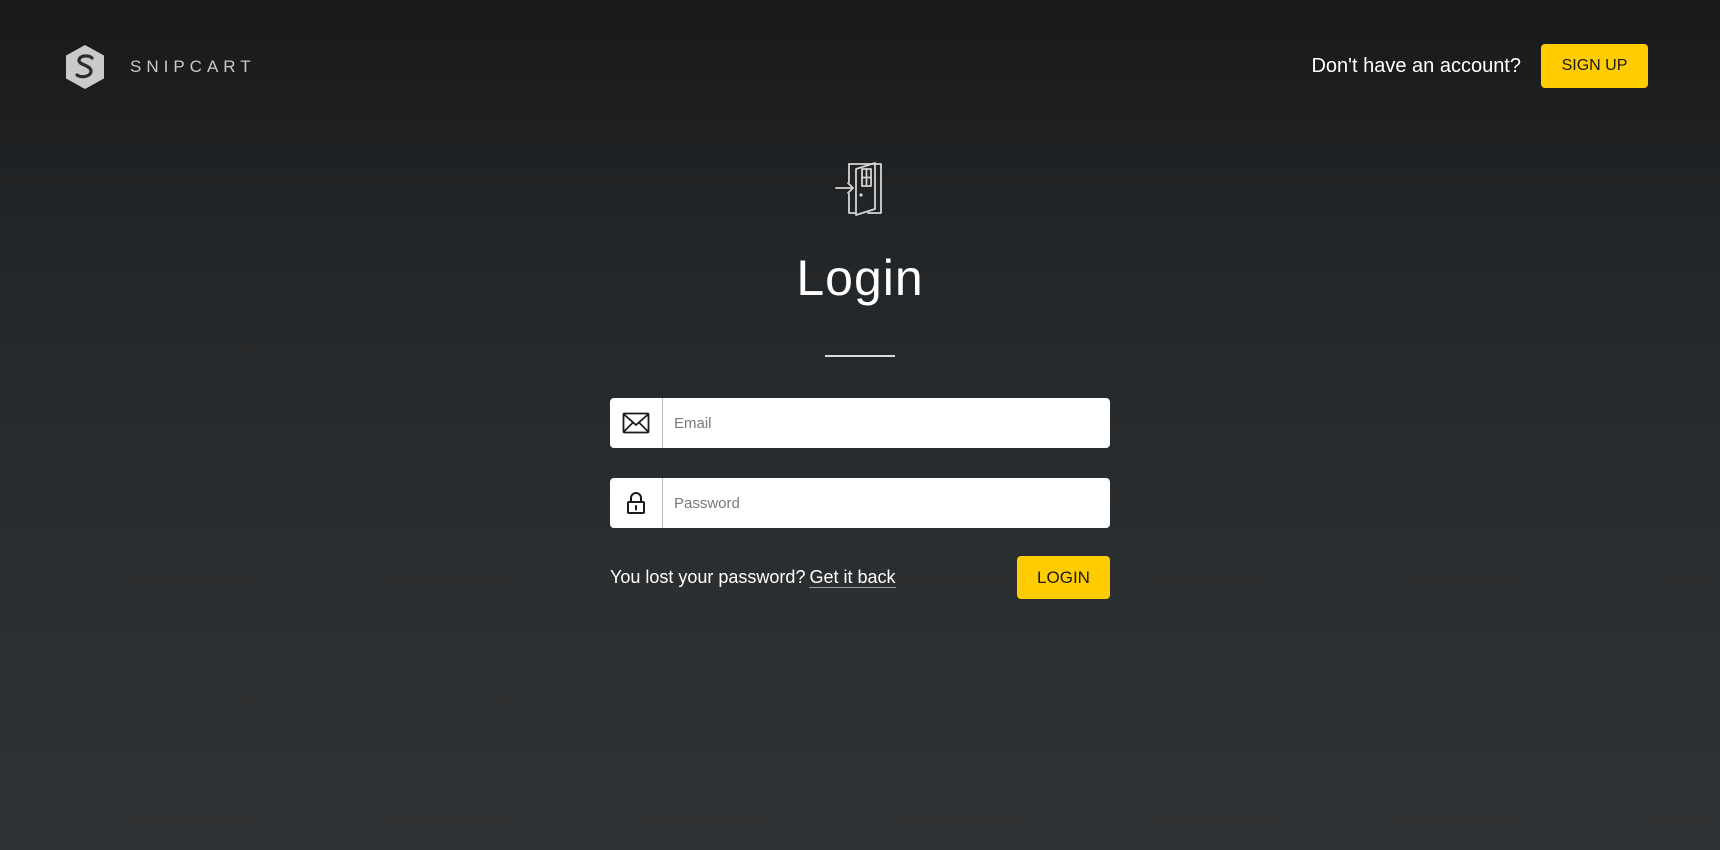  I want to click on lost-password-message: You lost your password? Get it back, so click(753, 577).